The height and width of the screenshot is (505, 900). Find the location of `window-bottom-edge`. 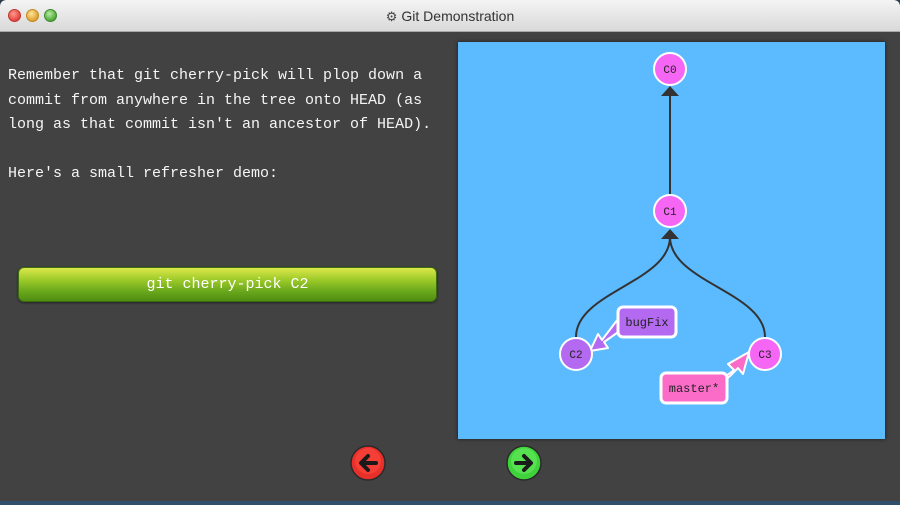

window-bottom-edge is located at coordinates (450, 503).